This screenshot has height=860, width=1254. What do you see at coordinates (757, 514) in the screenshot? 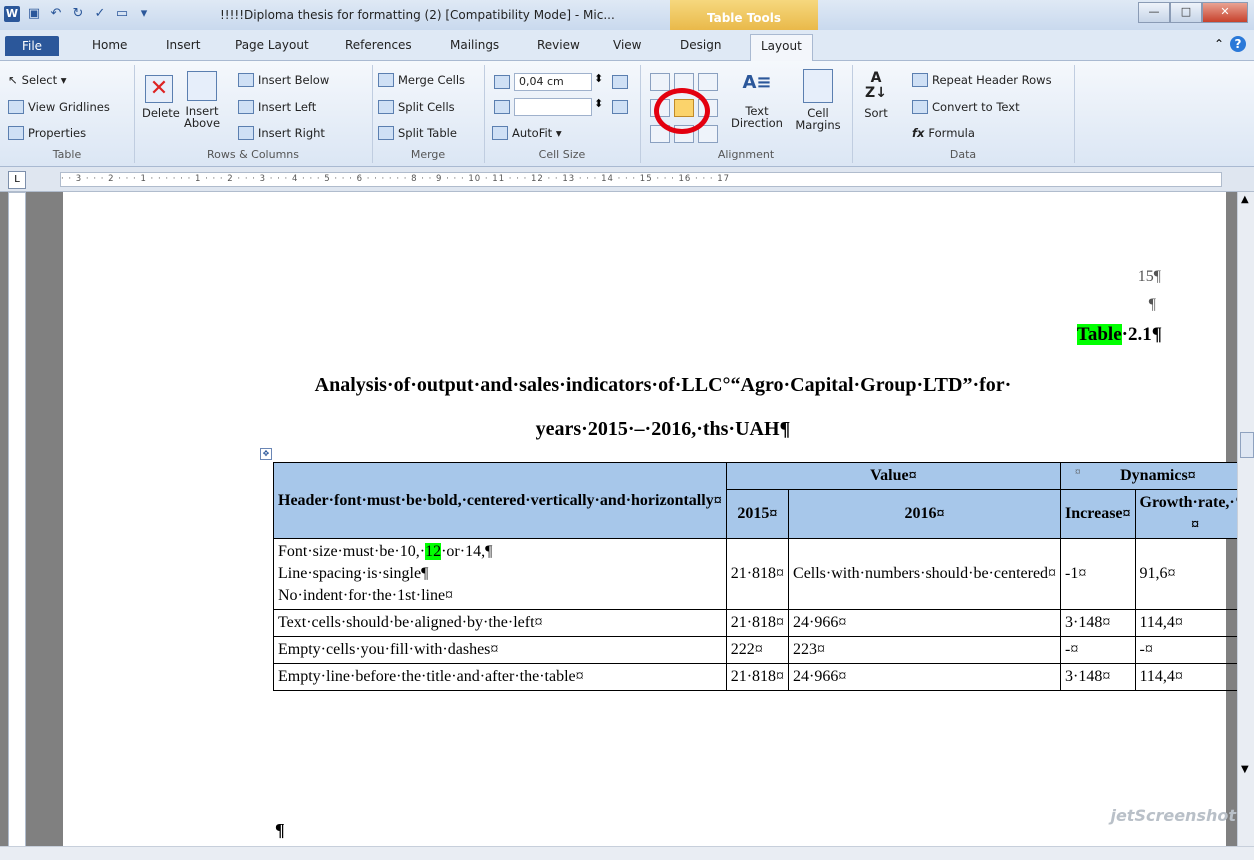
I see `col-2015-cell: 2015¤` at bounding box center [757, 514].